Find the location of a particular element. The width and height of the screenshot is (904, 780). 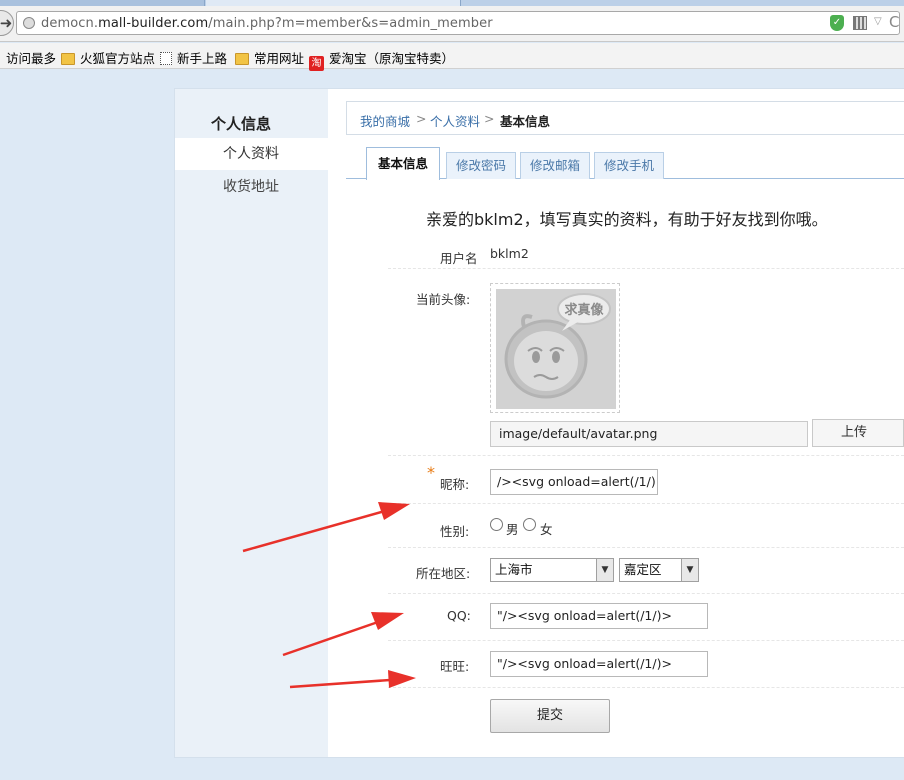

gender-label: 性别: is located at coordinates (455, 531).